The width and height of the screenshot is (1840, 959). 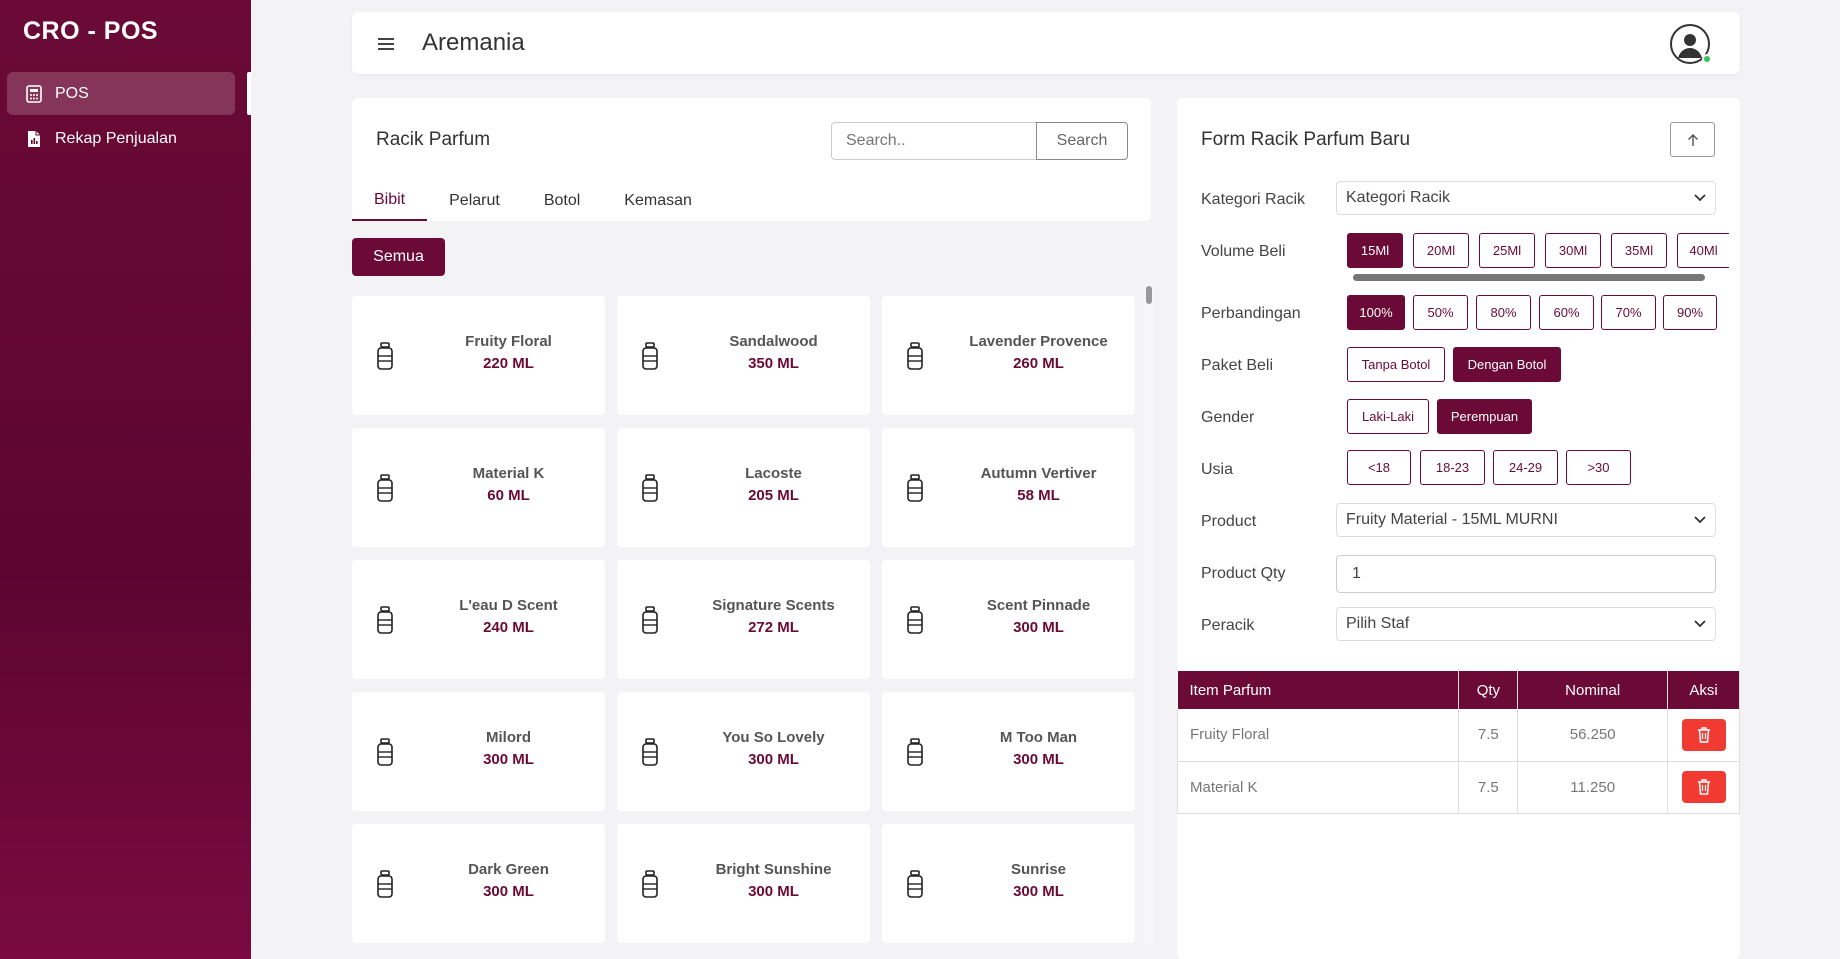 I want to click on scroll-up-button, so click(x=1692, y=139).